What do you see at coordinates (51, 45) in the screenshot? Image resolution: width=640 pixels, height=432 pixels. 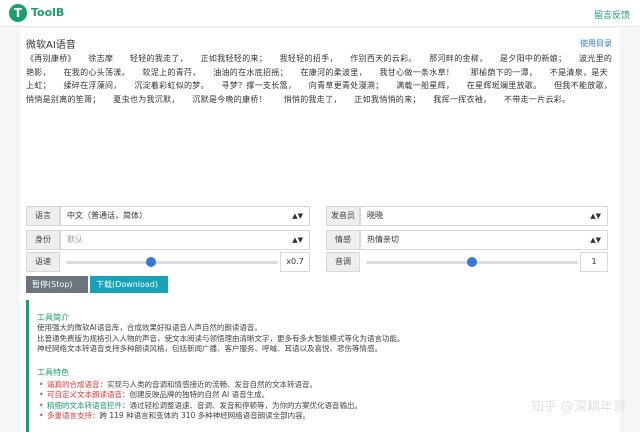 I see `page-title: 微软AI语音` at bounding box center [51, 45].